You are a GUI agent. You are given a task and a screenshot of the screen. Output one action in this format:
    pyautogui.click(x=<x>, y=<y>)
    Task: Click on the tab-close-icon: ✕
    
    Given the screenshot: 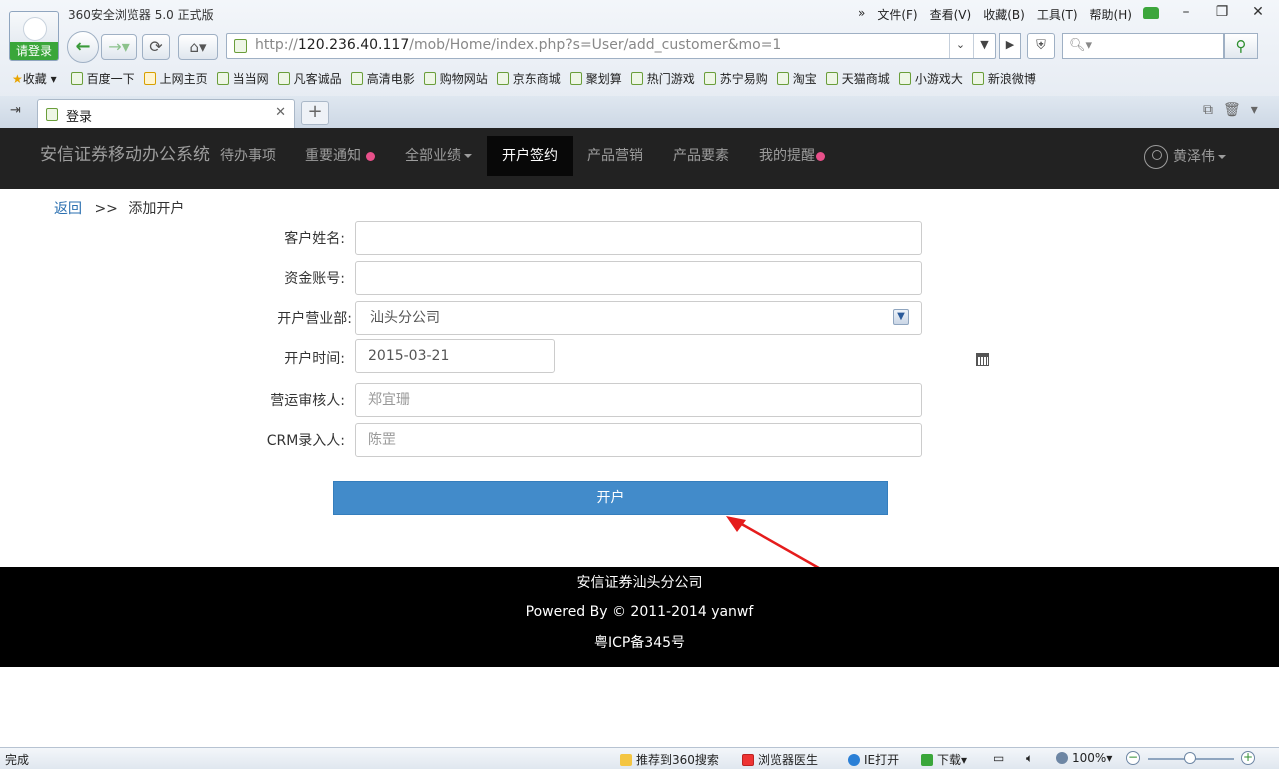 What is the action you would take?
    pyautogui.click(x=280, y=112)
    